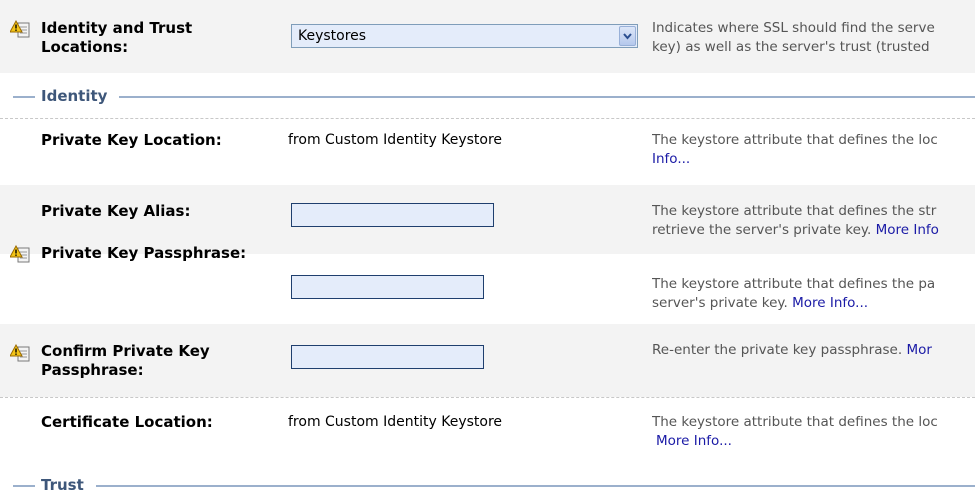  I want to click on confirm-passphrase-desc-line1: Re-enter the private key passphrase., so click(779, 350).